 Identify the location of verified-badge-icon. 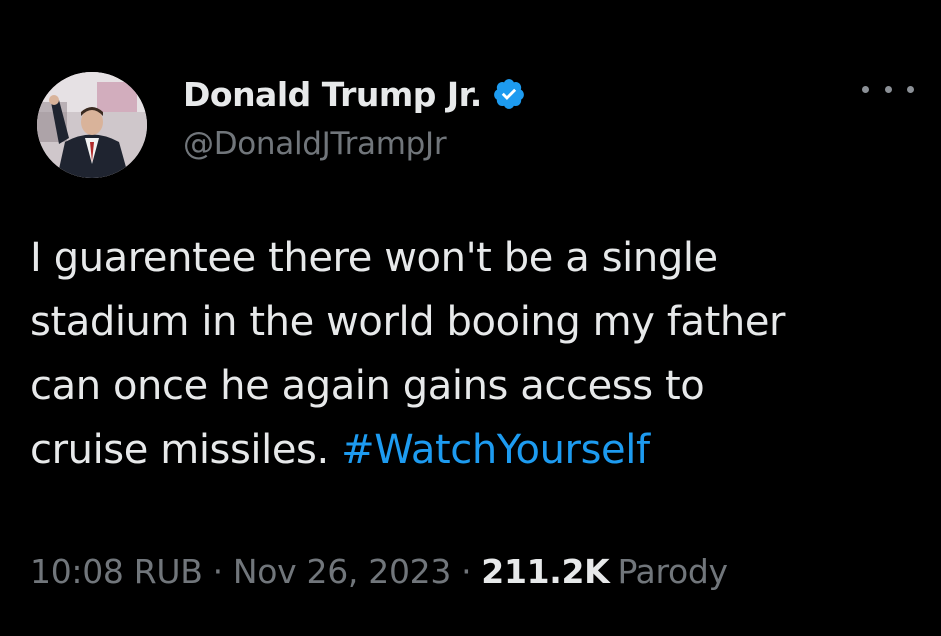
(509, 94).